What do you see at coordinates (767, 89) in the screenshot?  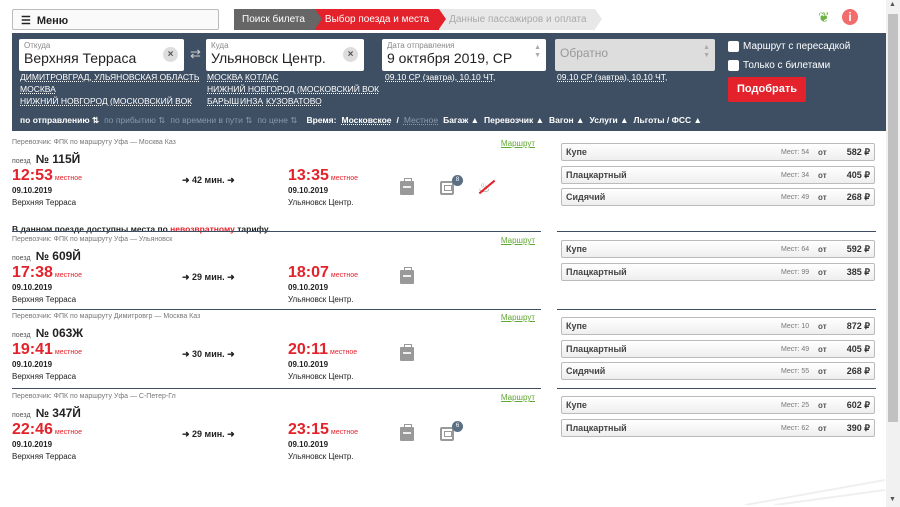 I see `search-submit-button: Подобрать` at bounding box center [767, 89].